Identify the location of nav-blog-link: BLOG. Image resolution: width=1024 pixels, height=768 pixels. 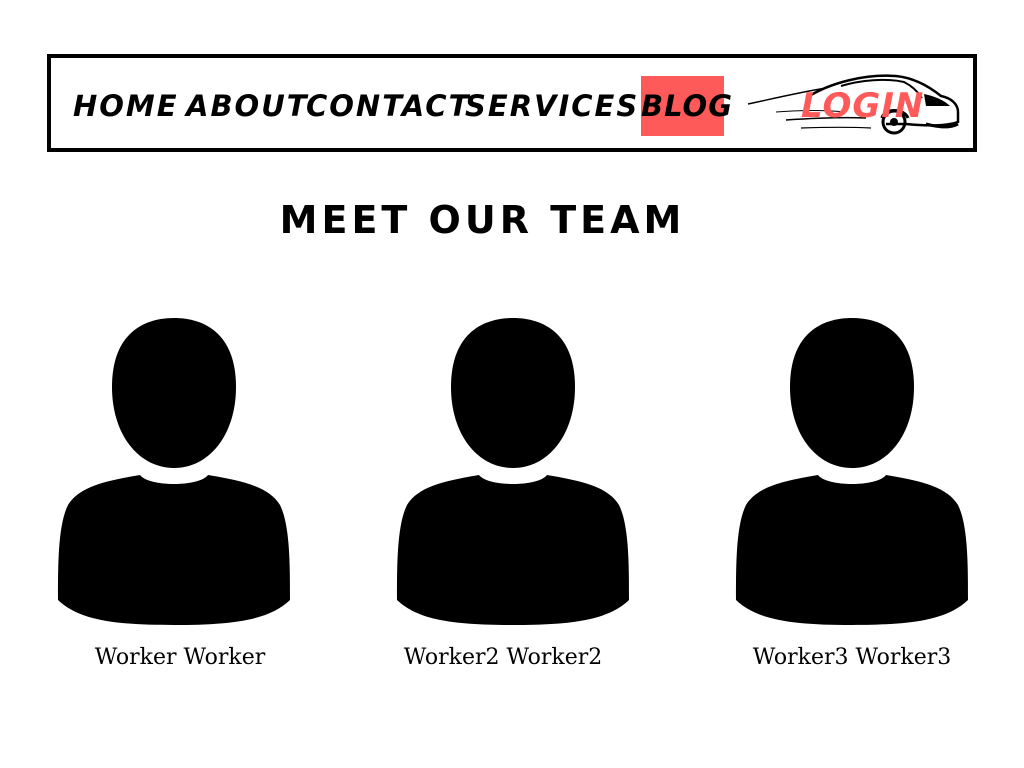
(686, 106).